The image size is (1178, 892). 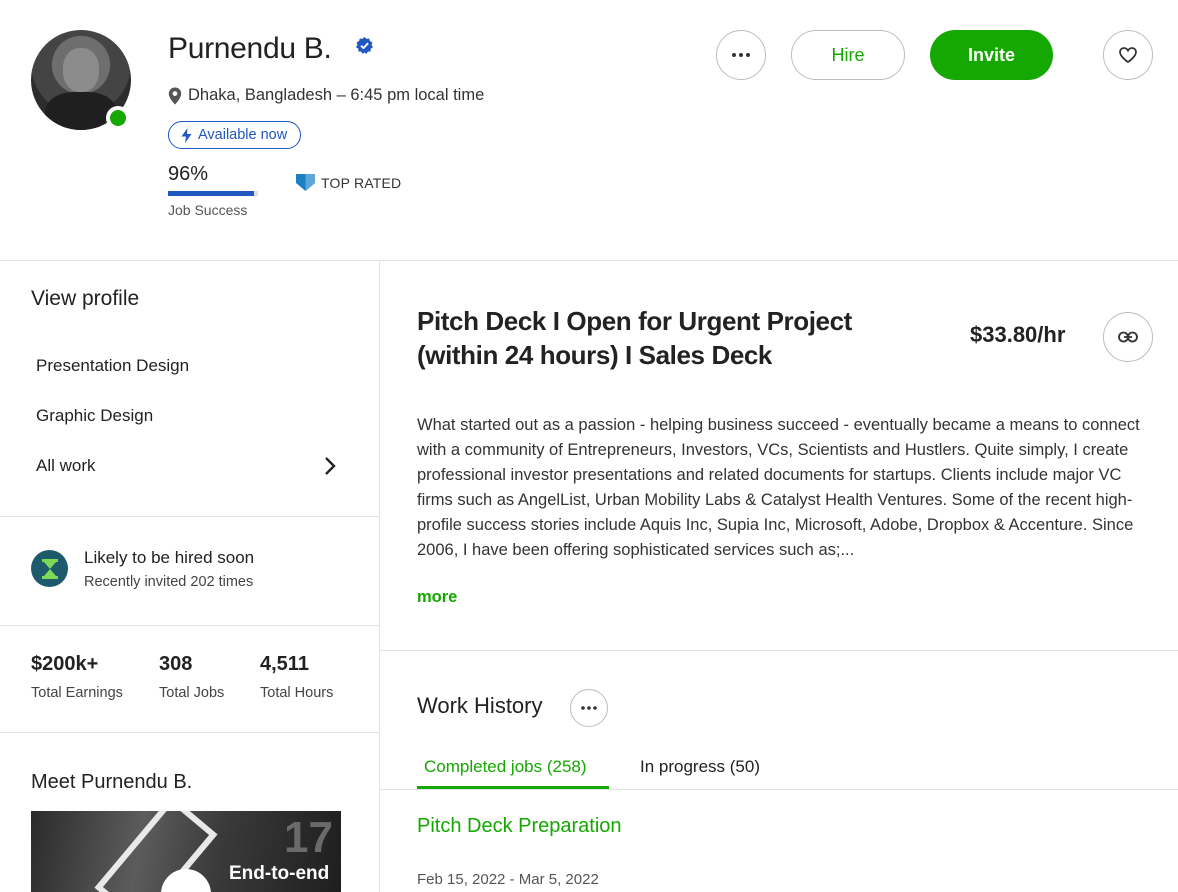 I want to click on job-dates: Feb 15, 2022 - Mar 5, 2022, so click(x=508, y=879).